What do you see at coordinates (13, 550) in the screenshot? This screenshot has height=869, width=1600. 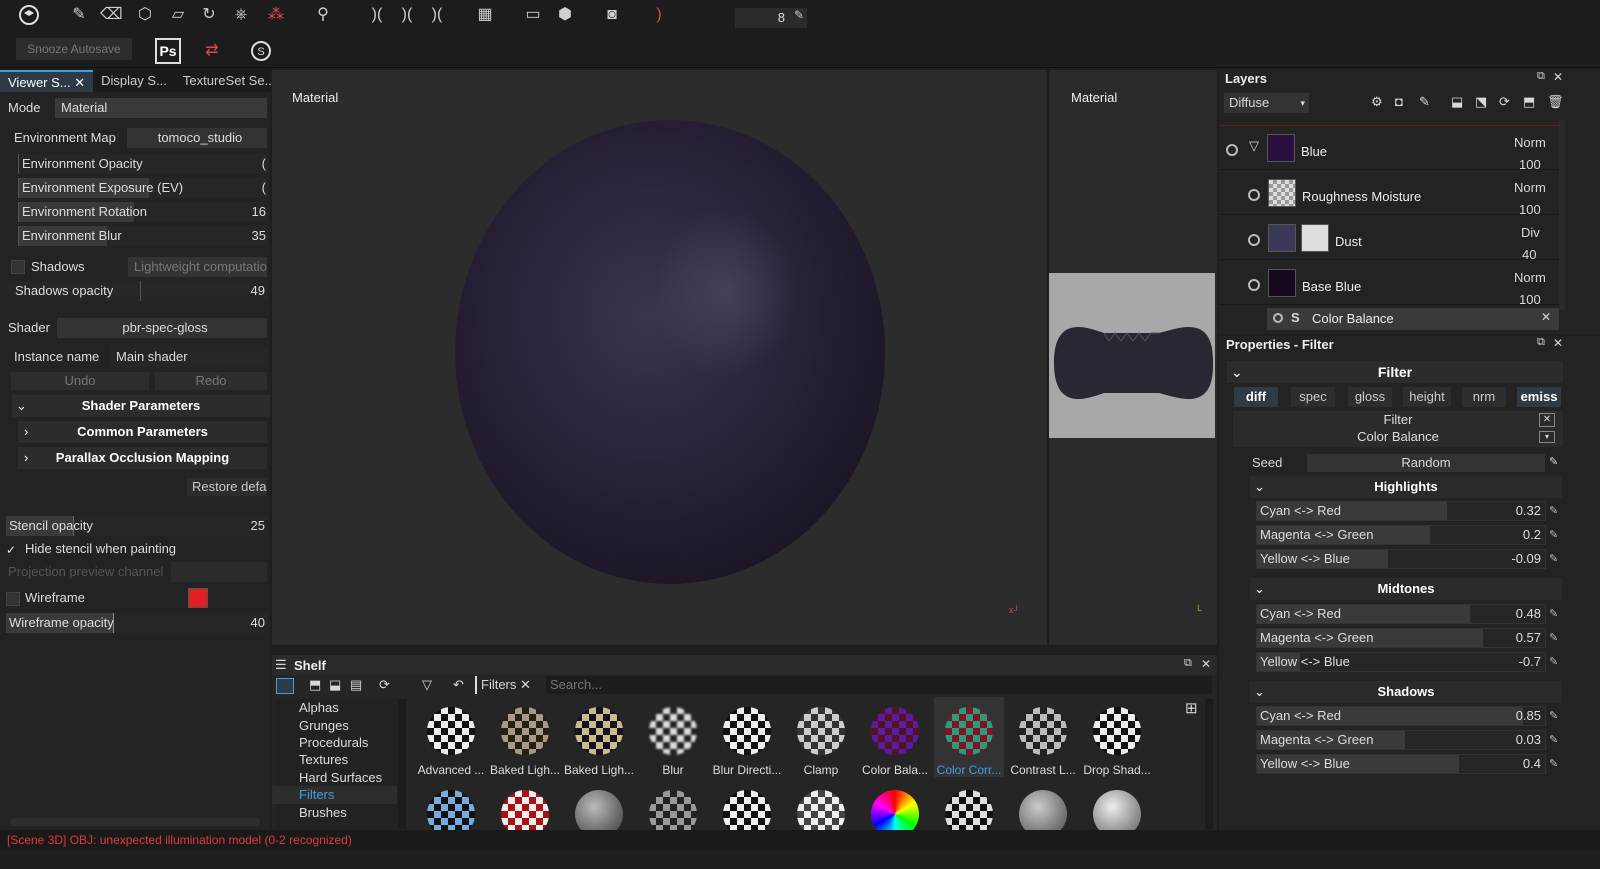 I see `hide-stencil-checkbox: ✓` at bounding box center [13, 550].